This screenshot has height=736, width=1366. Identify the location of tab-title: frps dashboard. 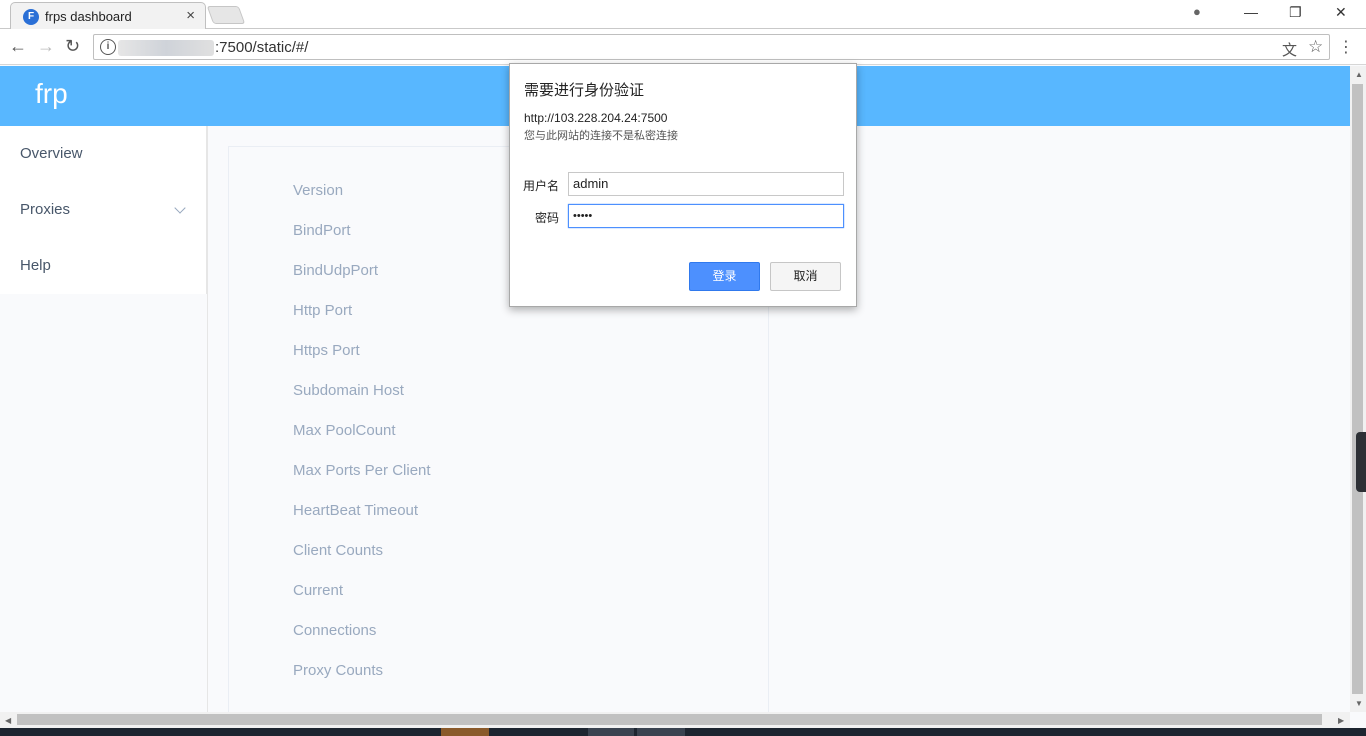
(88, 16).